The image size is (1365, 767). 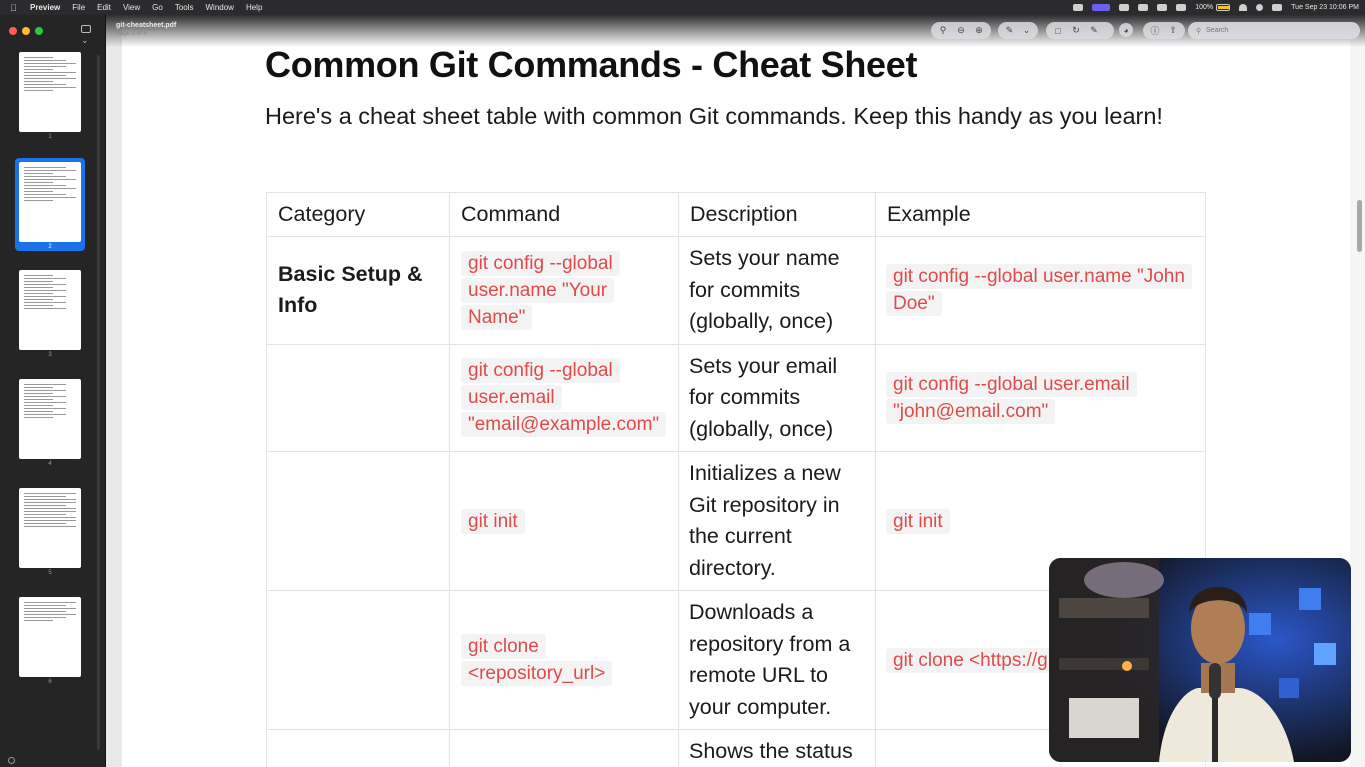 What do you see at coordinates (1277, 7) in the screenshot?
I see `control-center-icon` at bounding box center [1277, 7].